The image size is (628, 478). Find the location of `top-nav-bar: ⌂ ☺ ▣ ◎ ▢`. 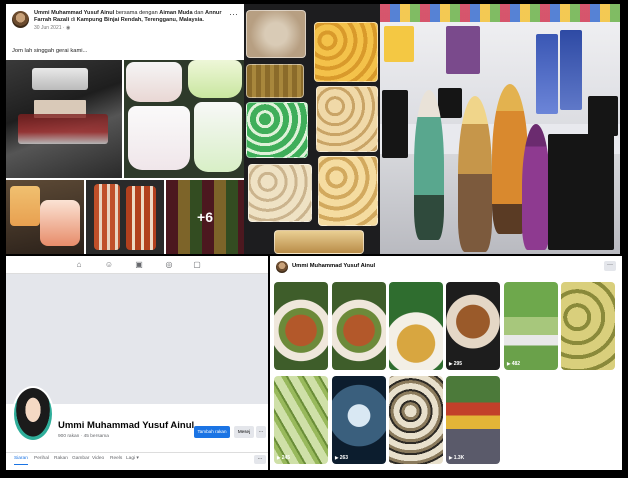

top-nav-bar: ⌂ ☺ ▣ ◎ ▢ is located at coordinates (137, 265).